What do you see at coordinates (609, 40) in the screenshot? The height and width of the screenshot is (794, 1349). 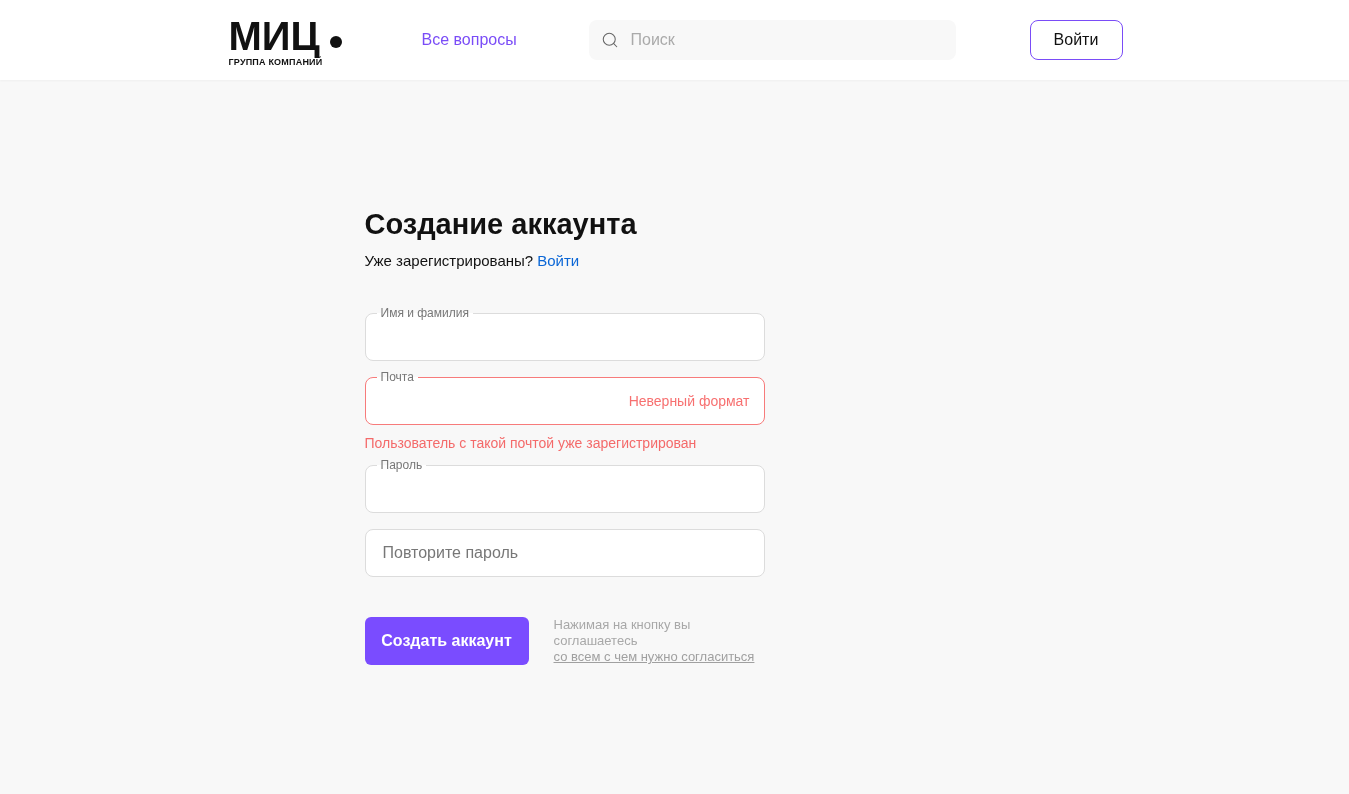 I see `search-icon` at bounding box center [609, 40].